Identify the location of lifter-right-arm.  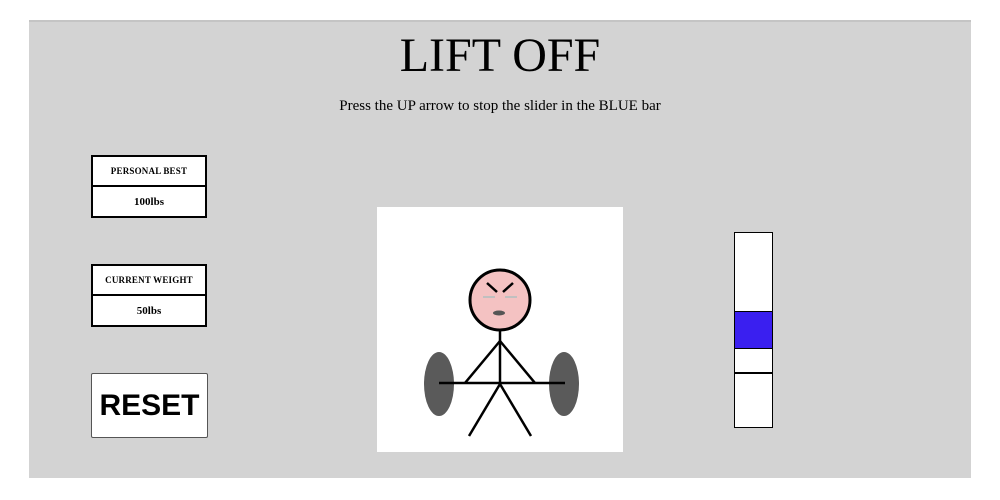
(517, 362).